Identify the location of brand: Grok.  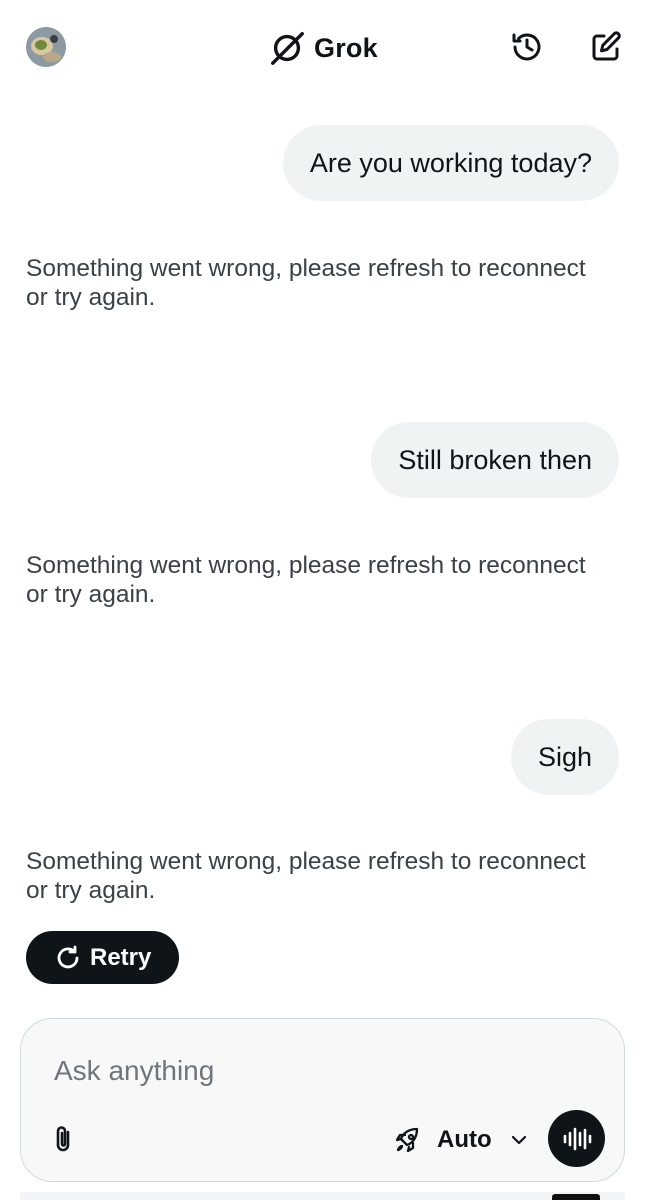
(323, 48).